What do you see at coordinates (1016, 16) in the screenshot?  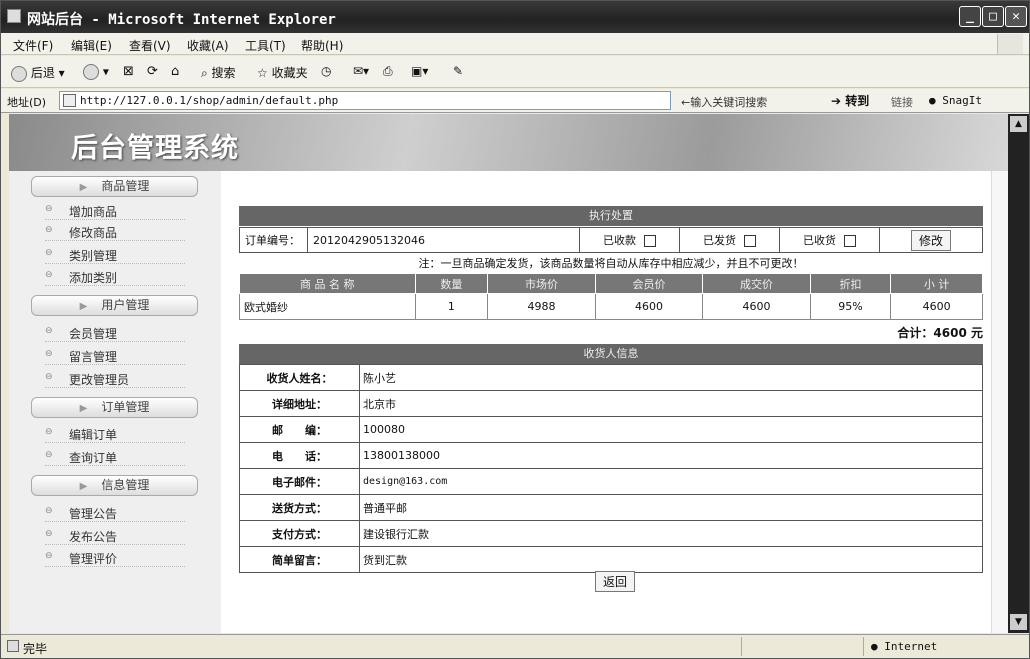 I see `close-button: ✕` at bounding box center [1016, 16].